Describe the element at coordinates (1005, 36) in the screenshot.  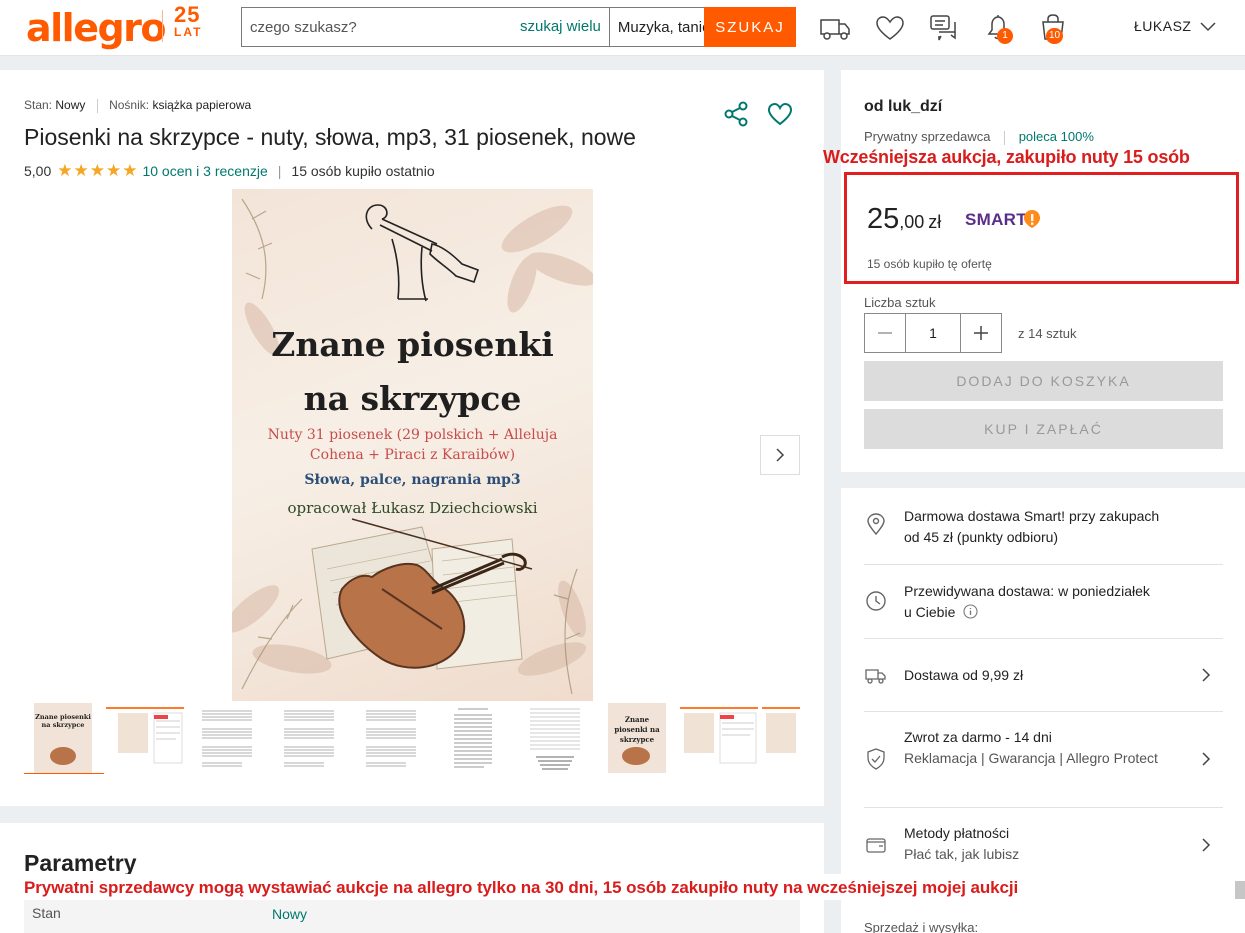
I see `notifications-badge: 1` at that location.